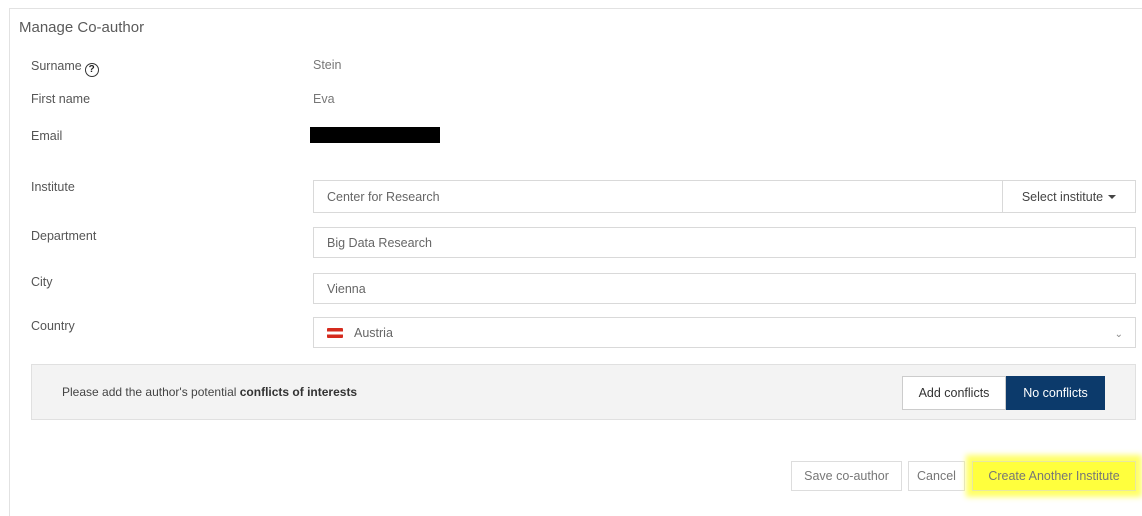  Describe the element at coordinates (64, 236) in the screenshot. I see `department-label: Department` at that location.